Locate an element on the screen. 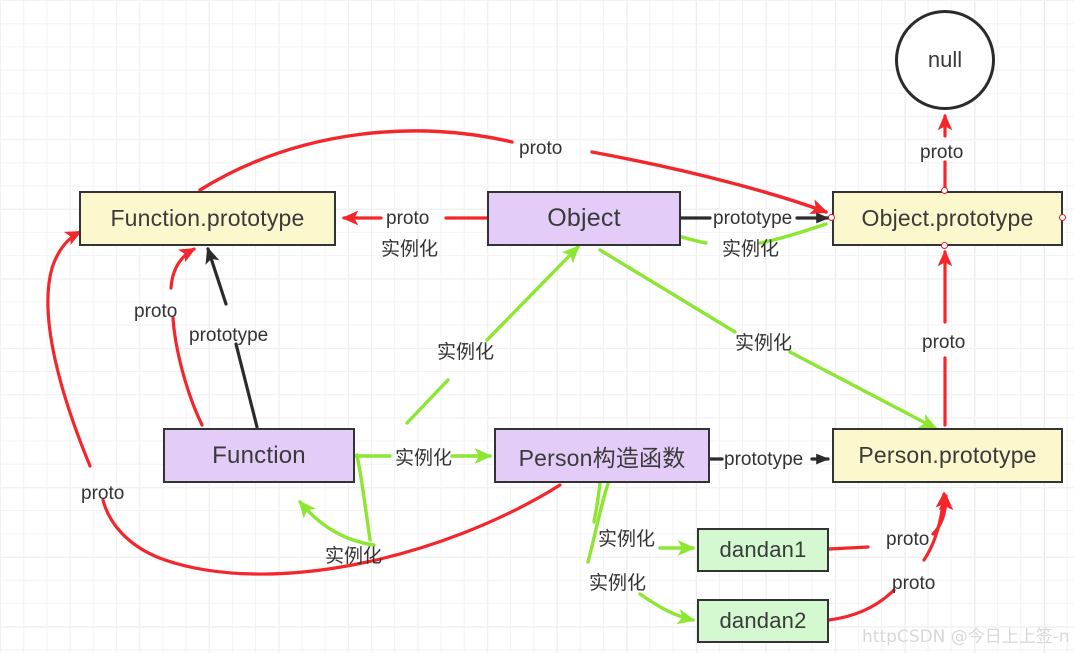 Image resolution: width=1074 pixels, height=653 pixels. watermark: httpCSDN @今日上上签-n is located at coordinates (966, 634).